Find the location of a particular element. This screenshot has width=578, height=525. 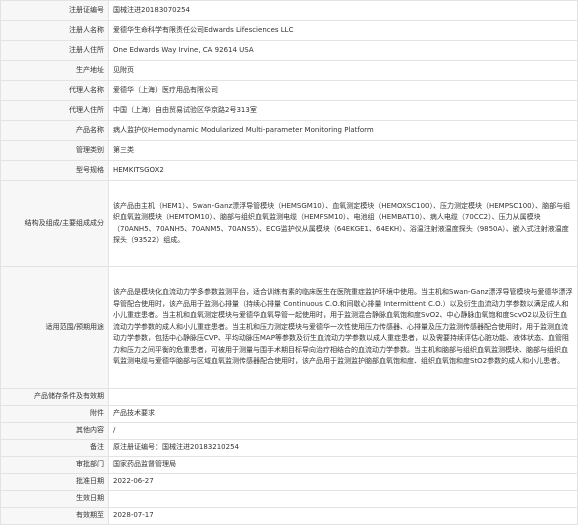

field-value: 国械注进20183070254 is located at coordinates (343, 10).